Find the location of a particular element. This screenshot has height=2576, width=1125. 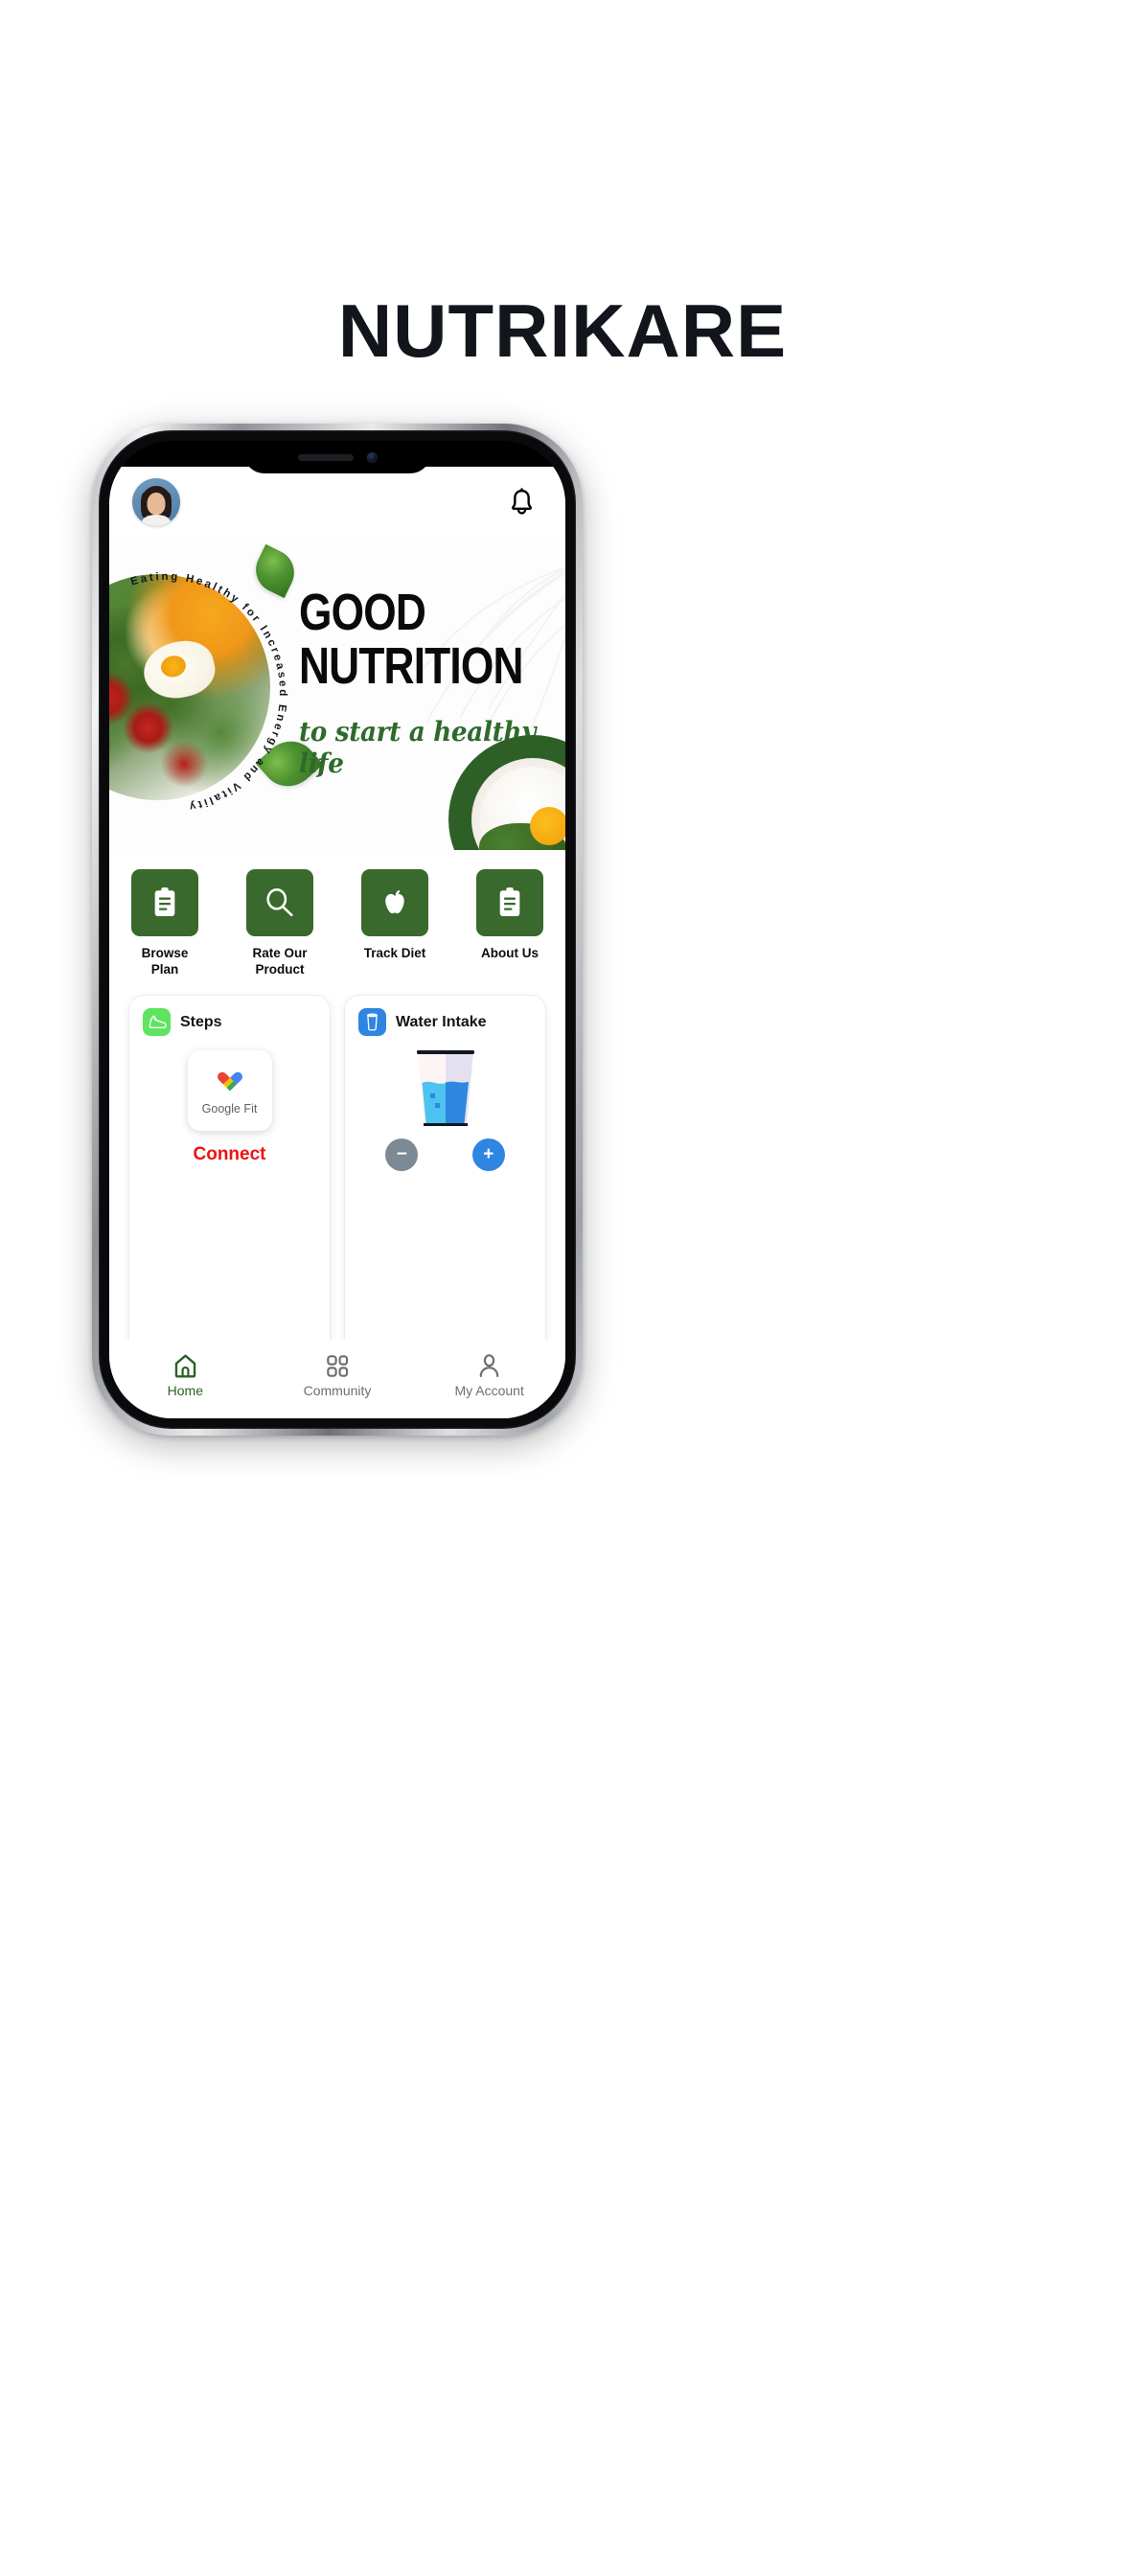

home-icon is located at coordinates (185, 1365).